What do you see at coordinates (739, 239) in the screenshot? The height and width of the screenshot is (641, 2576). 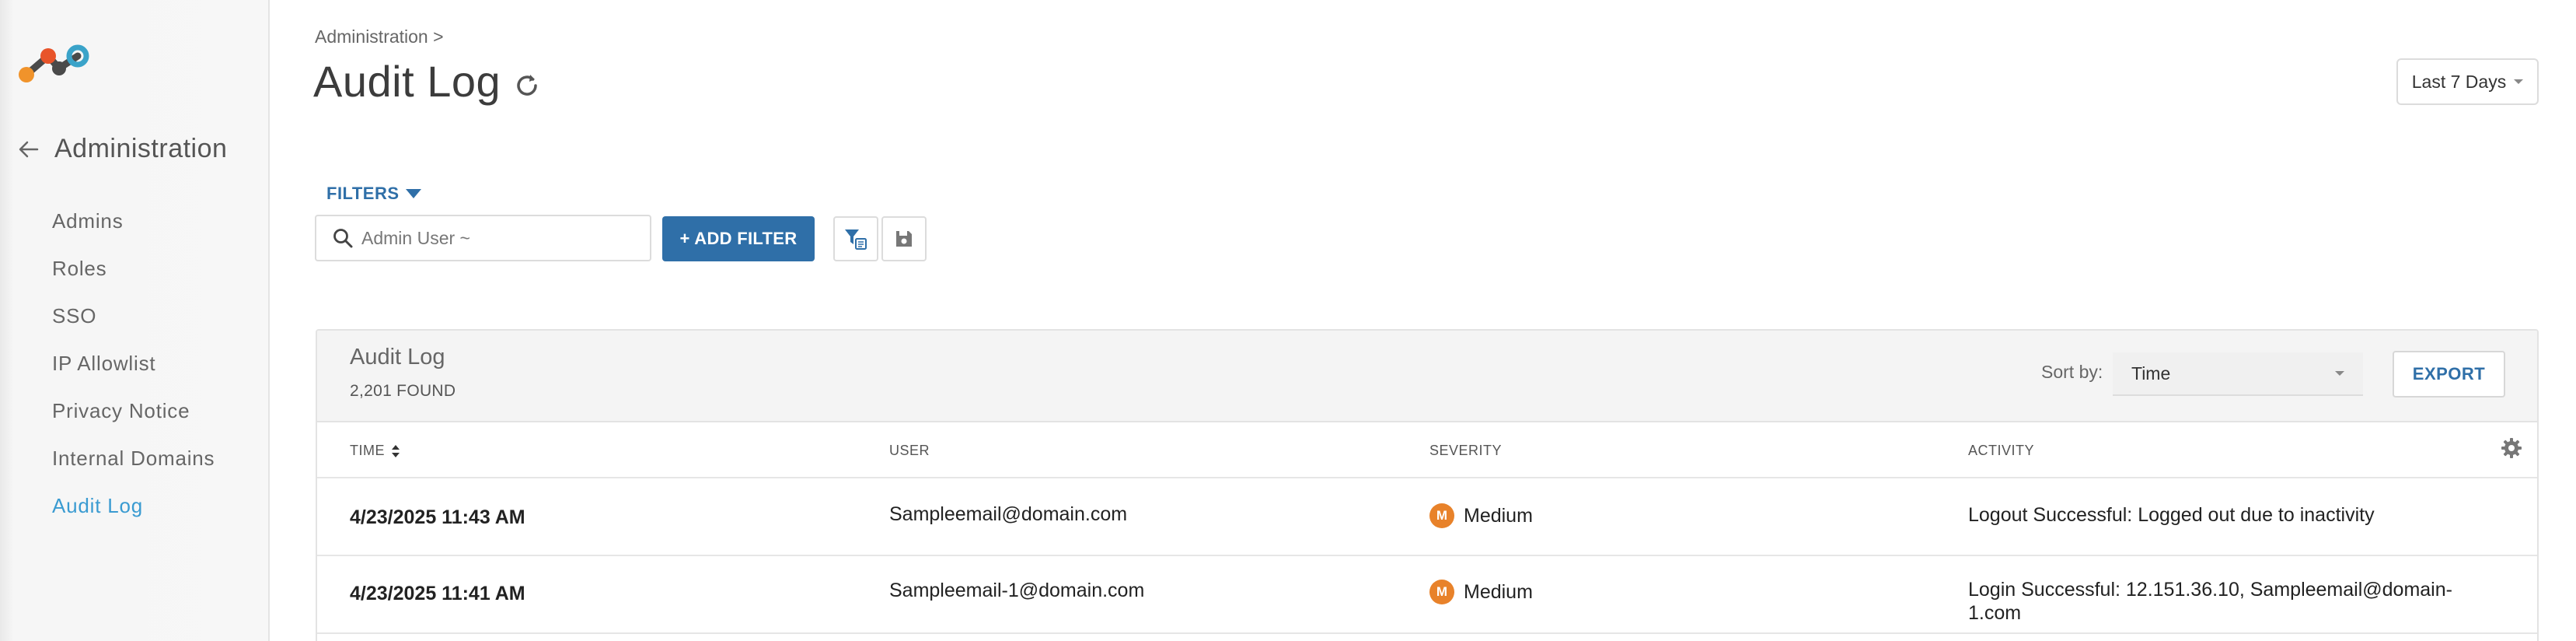 I see `add-filter-button: + ADD FILTER` at bounding box center [739, 239].